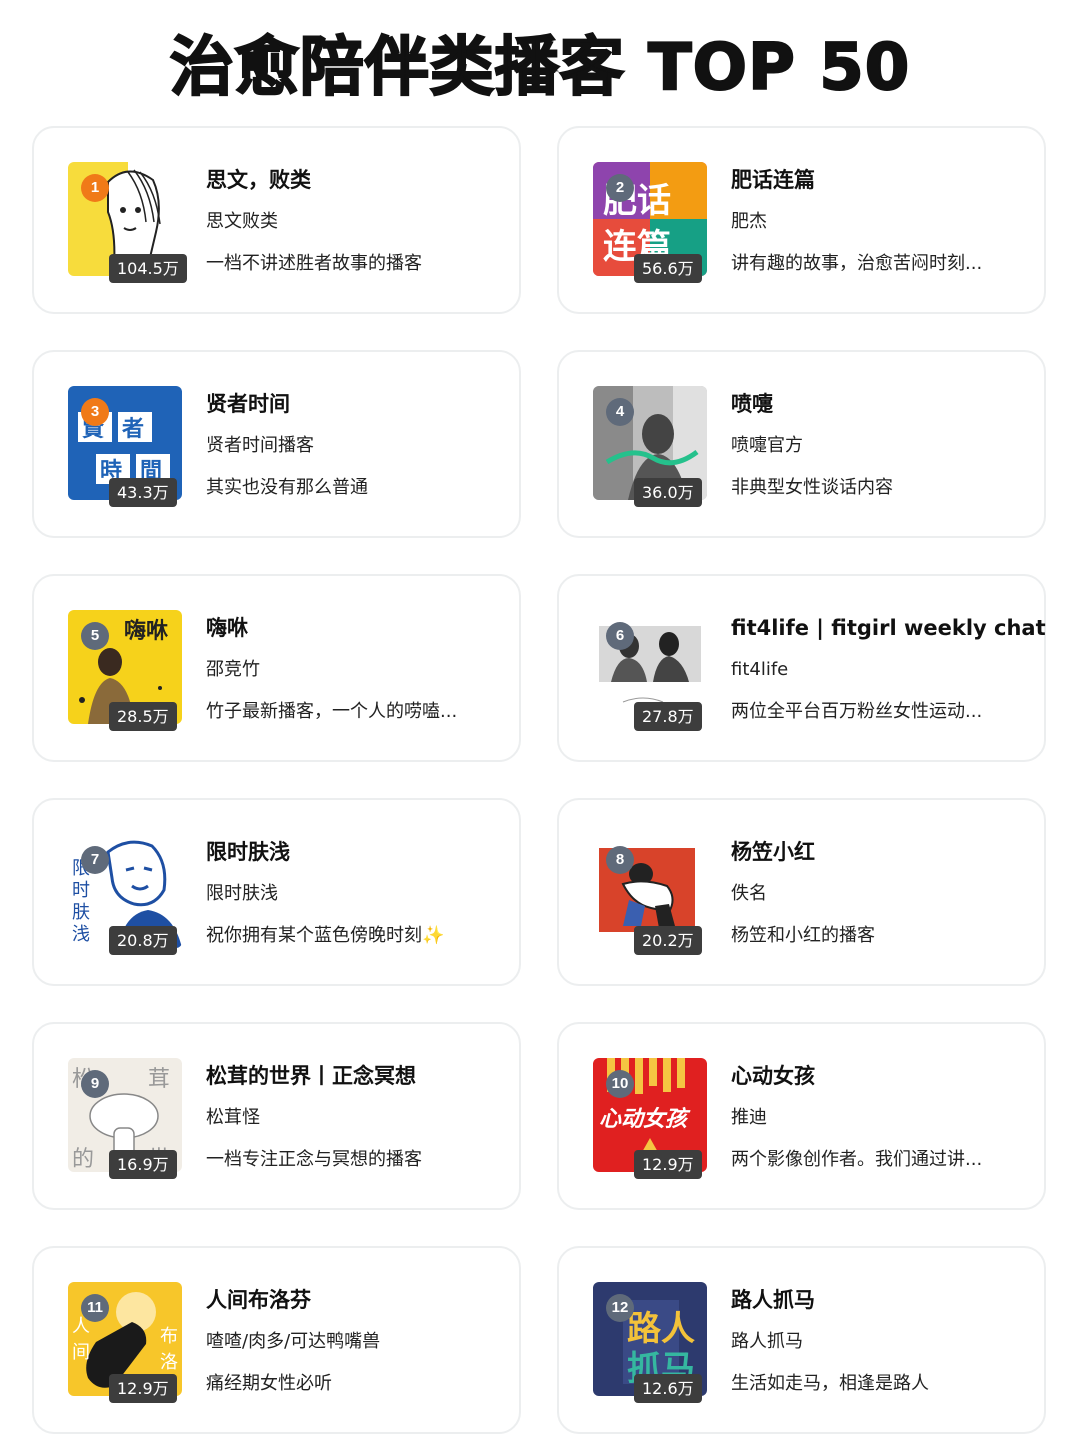 The width and height of the screenshot is (1080, 1443). I want to click on rank-badge: 1, so click(95, 188).